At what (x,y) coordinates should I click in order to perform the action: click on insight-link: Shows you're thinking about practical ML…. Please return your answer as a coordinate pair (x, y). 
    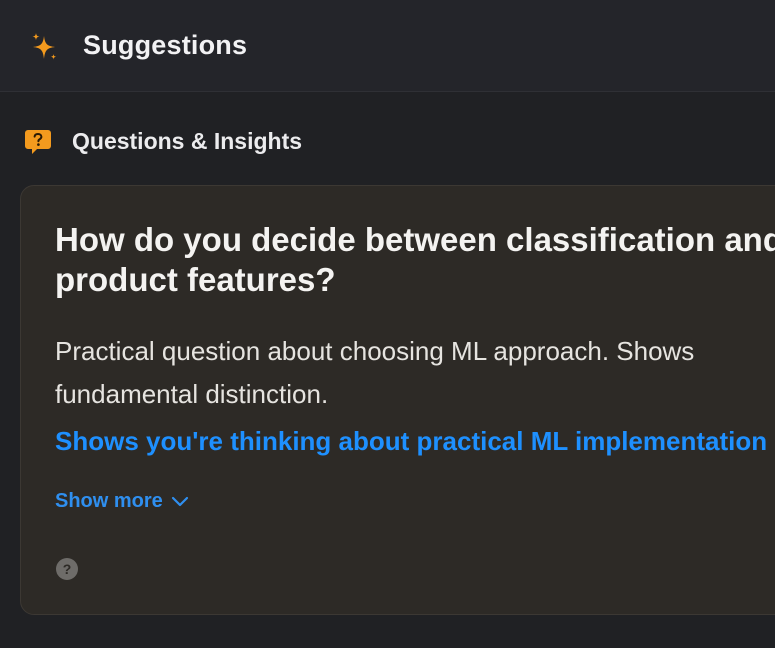
    Looking at the image, I should click on (411, 441).